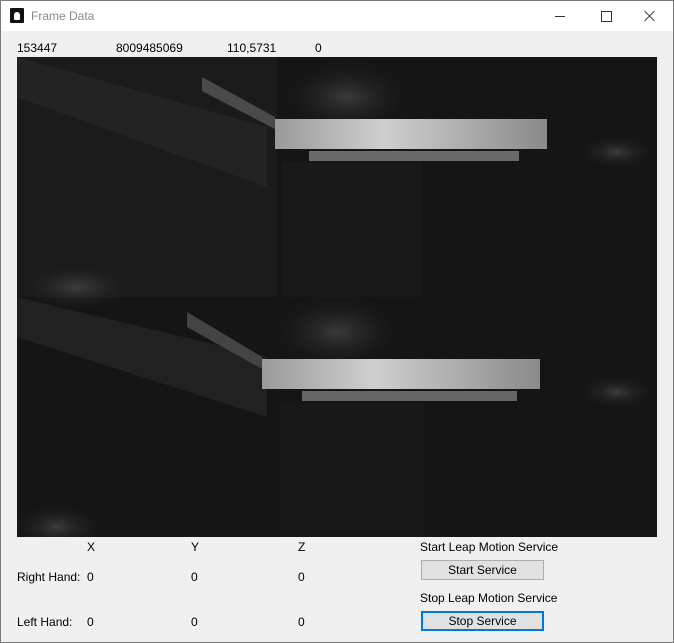 Image resolution: width=674 pixels, height=643 pixels. I want to click on left-hand-y: 0, so click(194, 622).